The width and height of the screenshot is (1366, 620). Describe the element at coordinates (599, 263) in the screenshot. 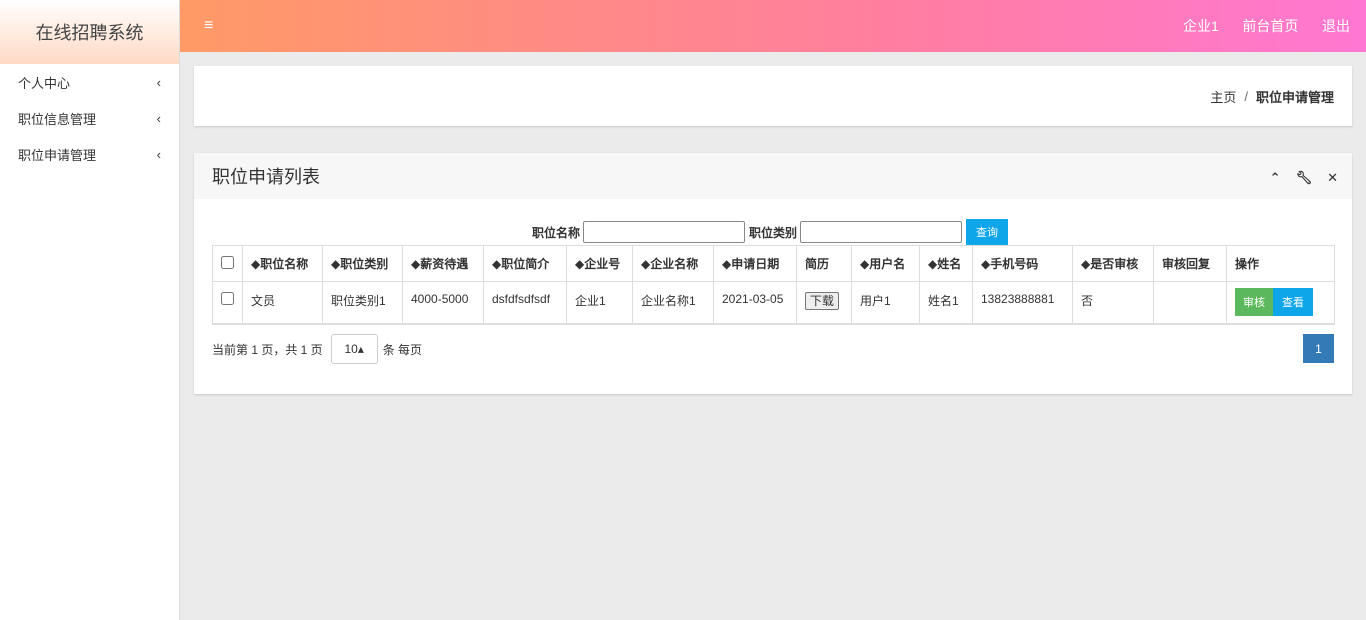

I see `col-header: ◆企业号` at that location.